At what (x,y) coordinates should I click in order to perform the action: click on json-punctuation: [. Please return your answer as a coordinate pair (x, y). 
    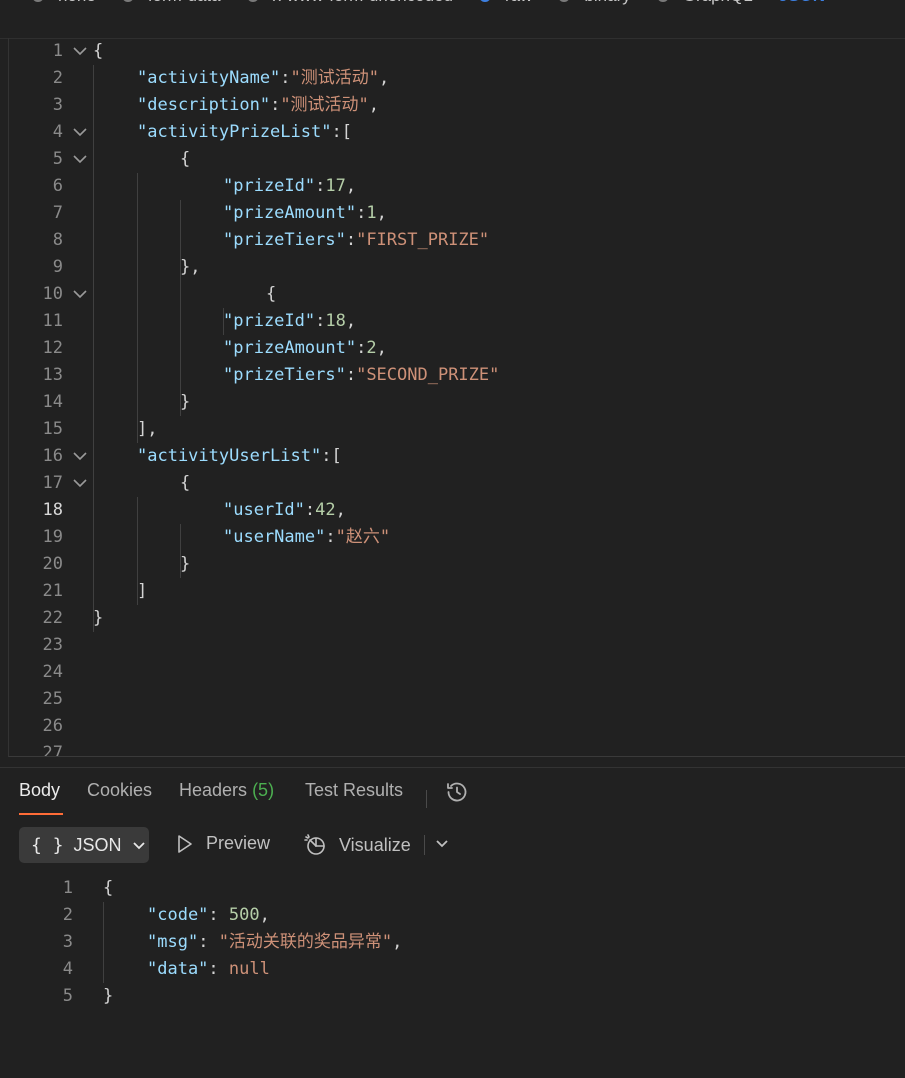
    Looking at the image, I should click on (346, 132).